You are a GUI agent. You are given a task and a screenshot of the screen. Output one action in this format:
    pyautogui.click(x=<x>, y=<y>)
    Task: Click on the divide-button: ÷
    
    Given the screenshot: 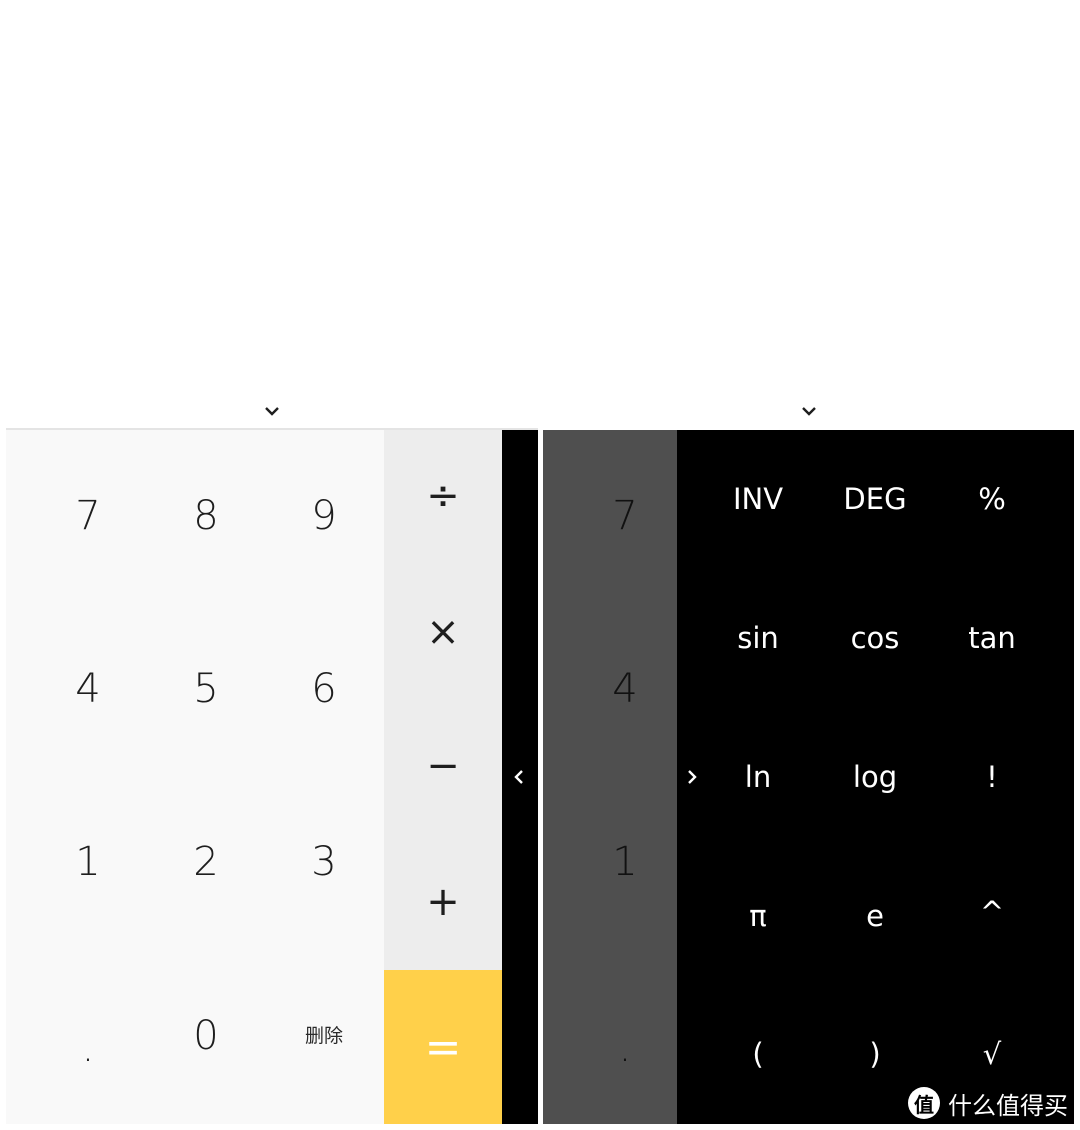 What is the action you would take?
    pyautogui.click(x=443, y=496)
    